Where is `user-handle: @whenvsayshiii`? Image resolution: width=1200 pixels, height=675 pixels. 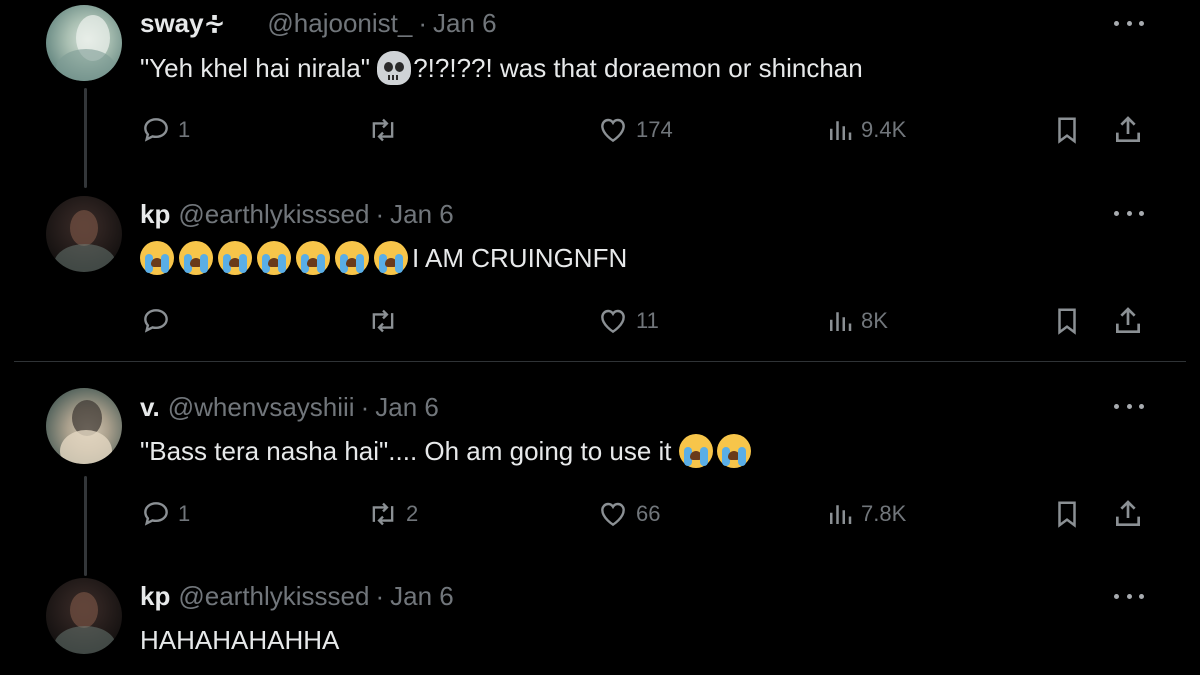
user-handle: @whenvsayshiii is located at coordinates (261, 407).